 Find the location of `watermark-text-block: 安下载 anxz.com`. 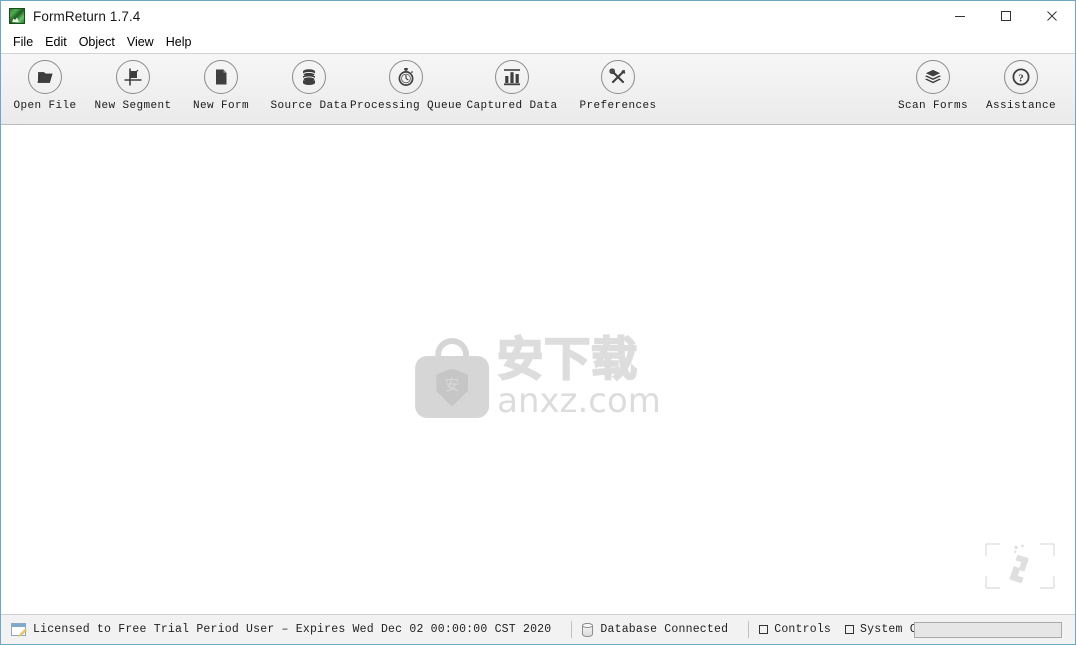

watermark-text-block: 安下载 anxz.com is located at coordinates (578, 377).